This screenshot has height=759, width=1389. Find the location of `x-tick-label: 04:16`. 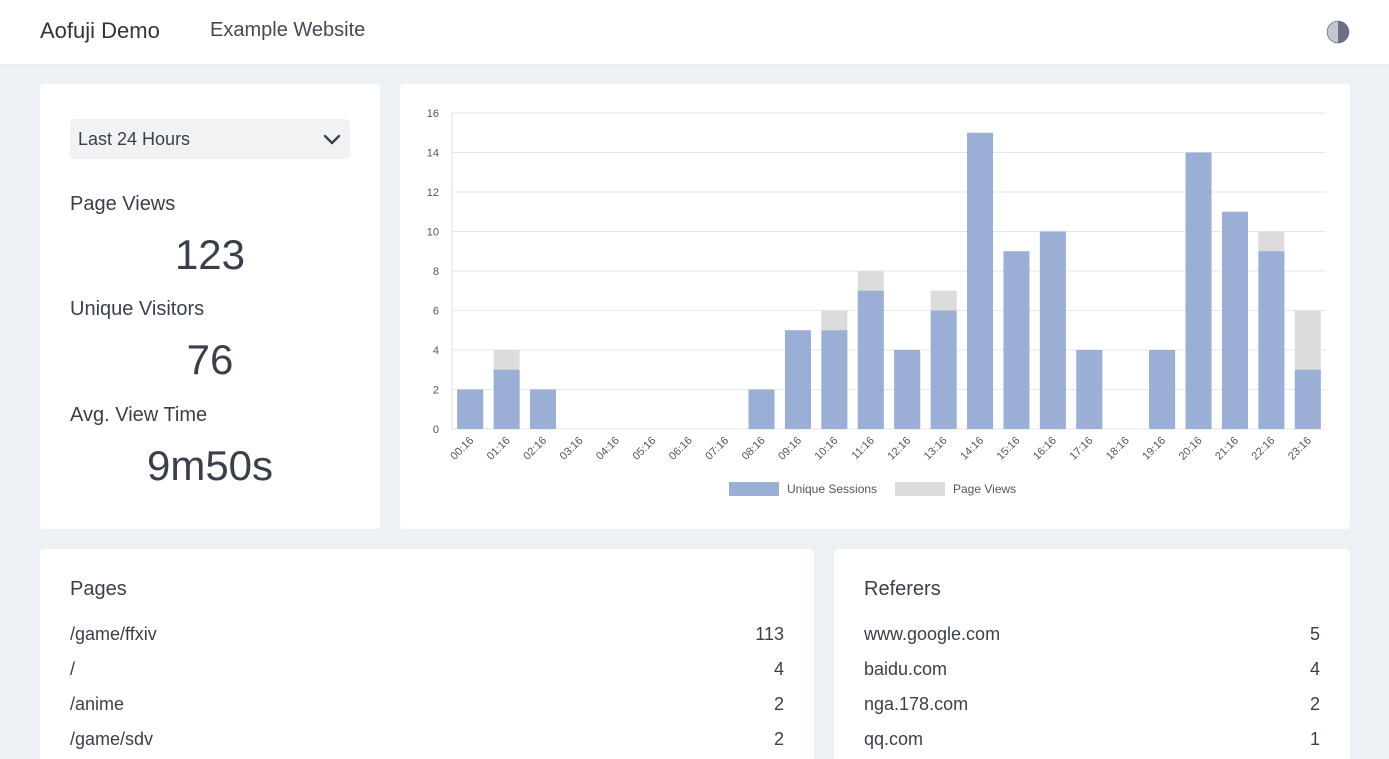

x-tick-label: 04:16 is located at coordinates (608, 449).